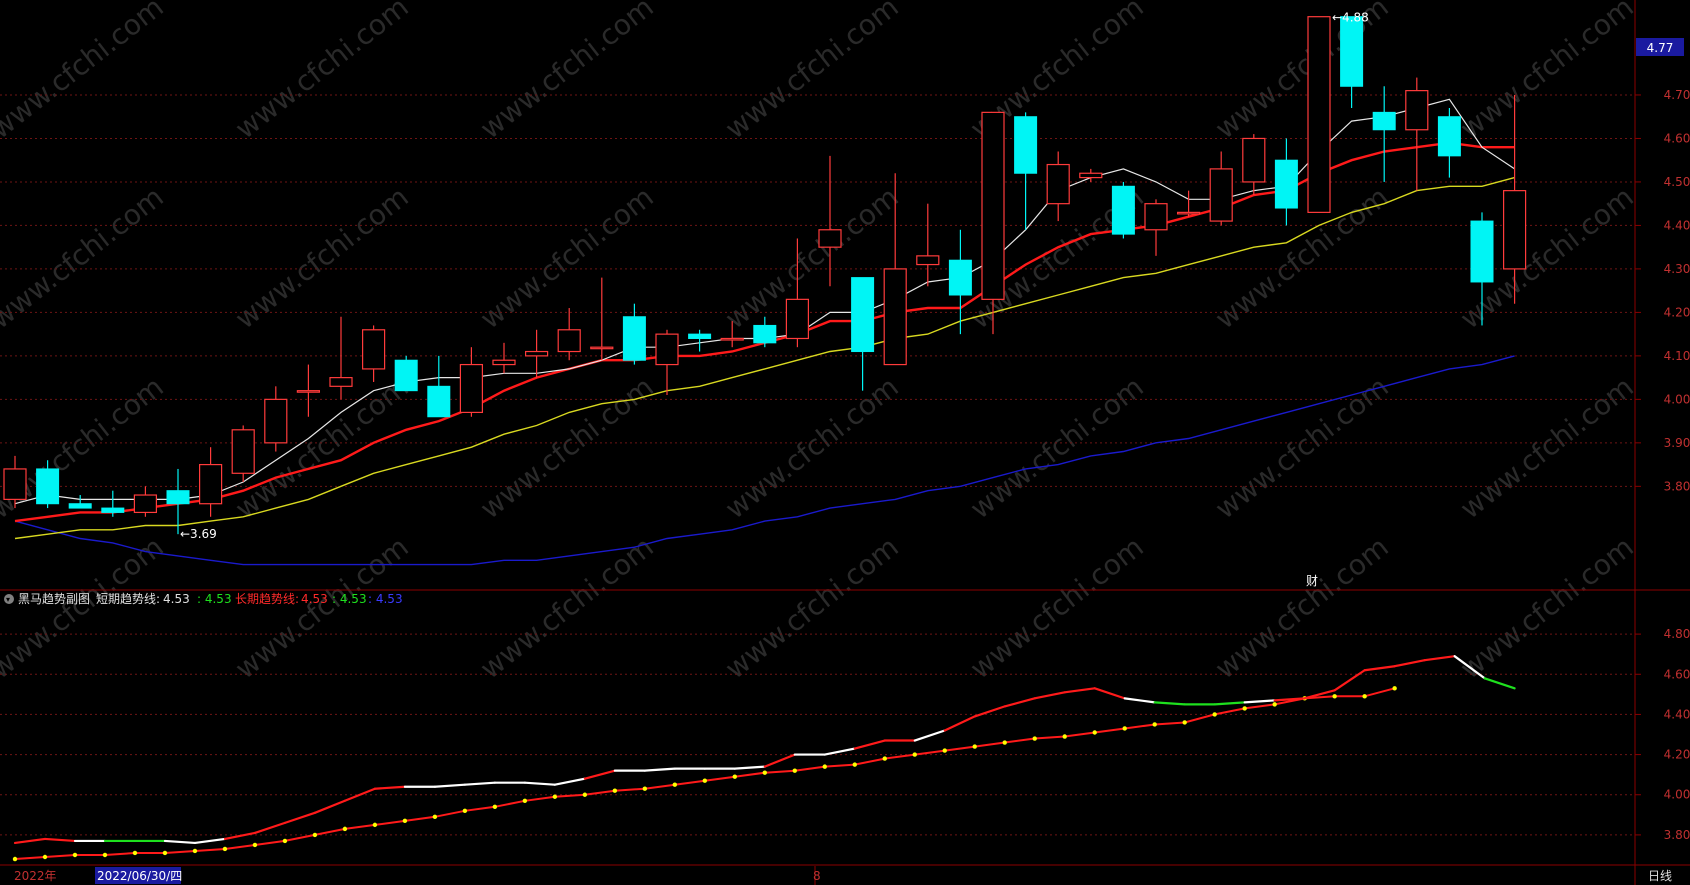 Image resolution: width=1690 pixels, height=885 pixels. Describe the element at coordinates (1660, 48) in the screenshot. I see `current-price-value: 4.77` at that location.